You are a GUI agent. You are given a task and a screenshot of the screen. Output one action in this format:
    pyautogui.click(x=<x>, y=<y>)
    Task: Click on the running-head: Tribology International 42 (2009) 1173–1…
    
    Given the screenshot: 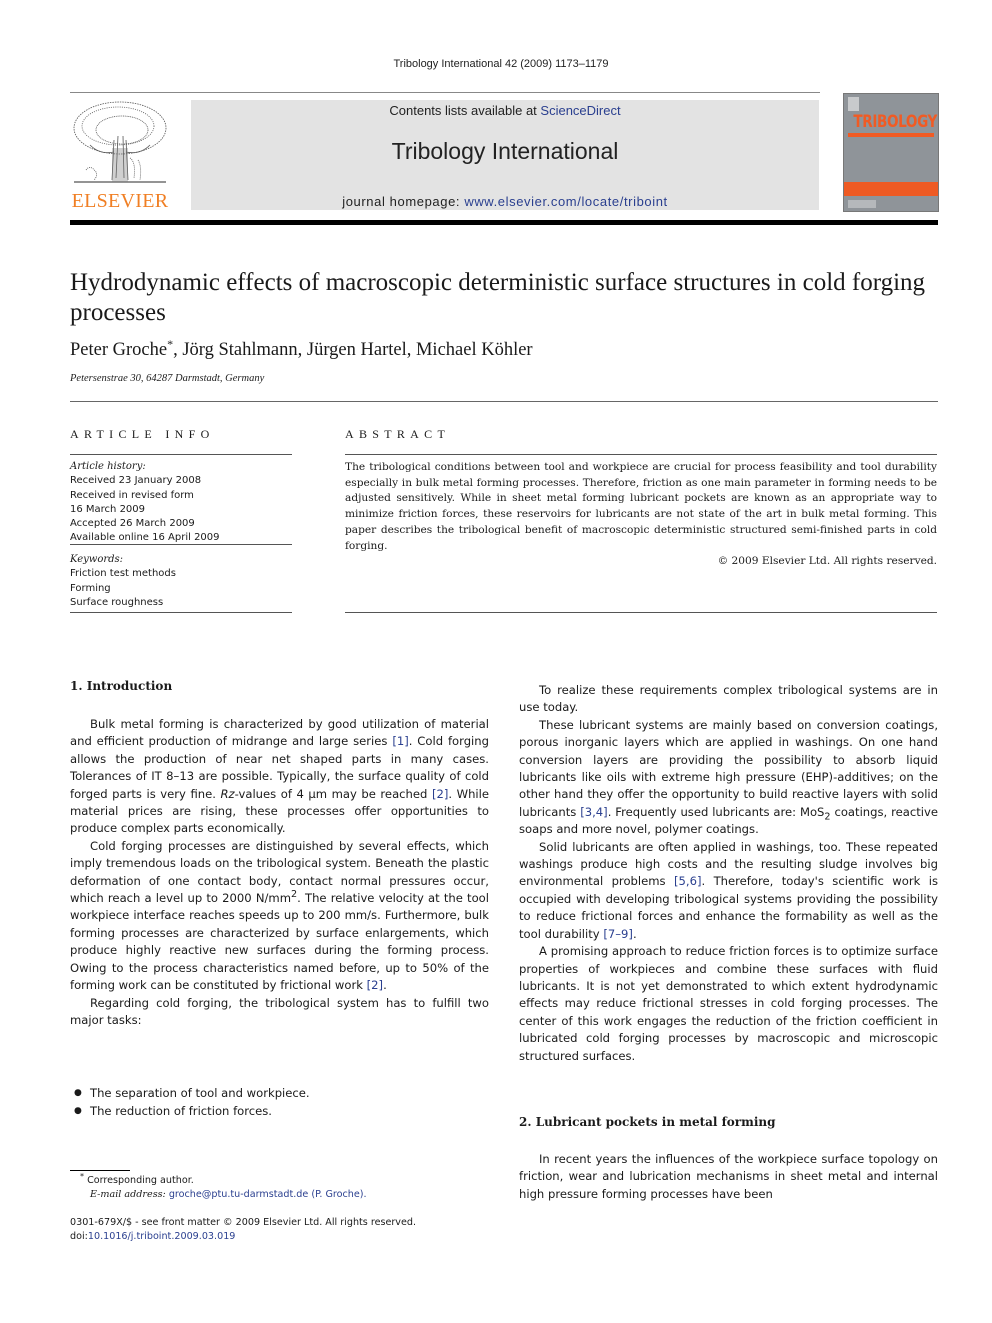 What is the action you would take?
    pyautogui.click(x=501, y=64)
    